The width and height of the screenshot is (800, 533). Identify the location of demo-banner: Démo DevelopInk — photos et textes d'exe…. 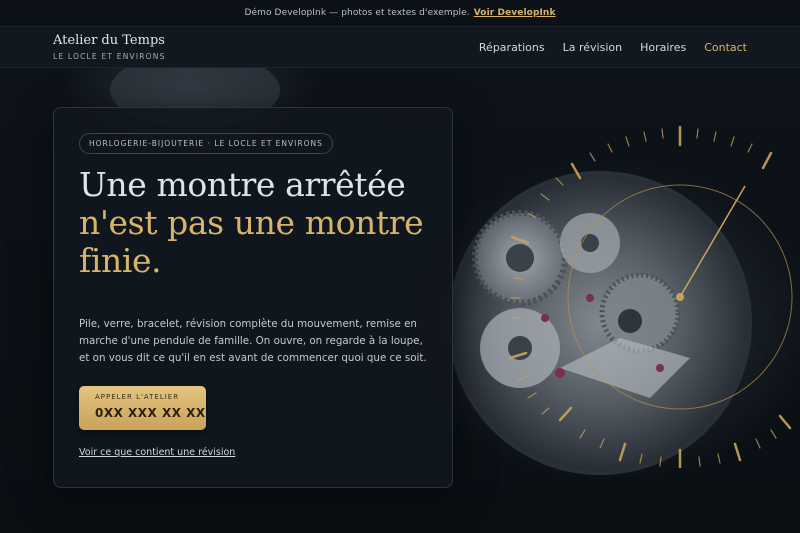
(400, 13).